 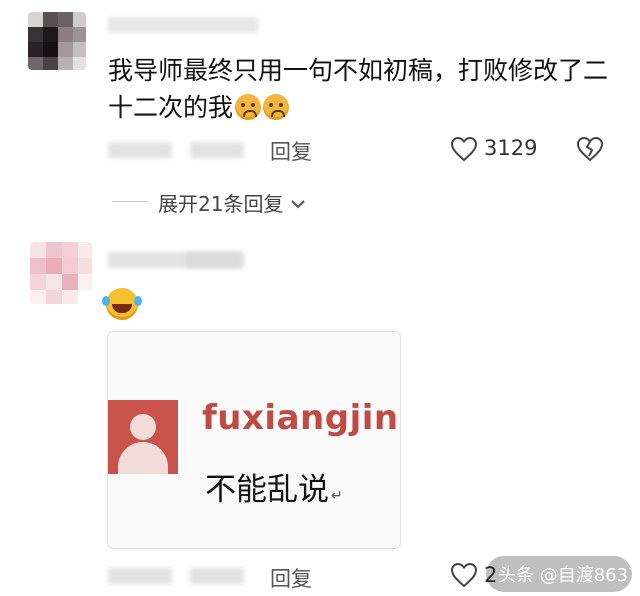 What do you see at coordinates (120, 304) in the screenshot?
I see `emoji-tears-of-joy-icon` at bounding box center [120, 304].